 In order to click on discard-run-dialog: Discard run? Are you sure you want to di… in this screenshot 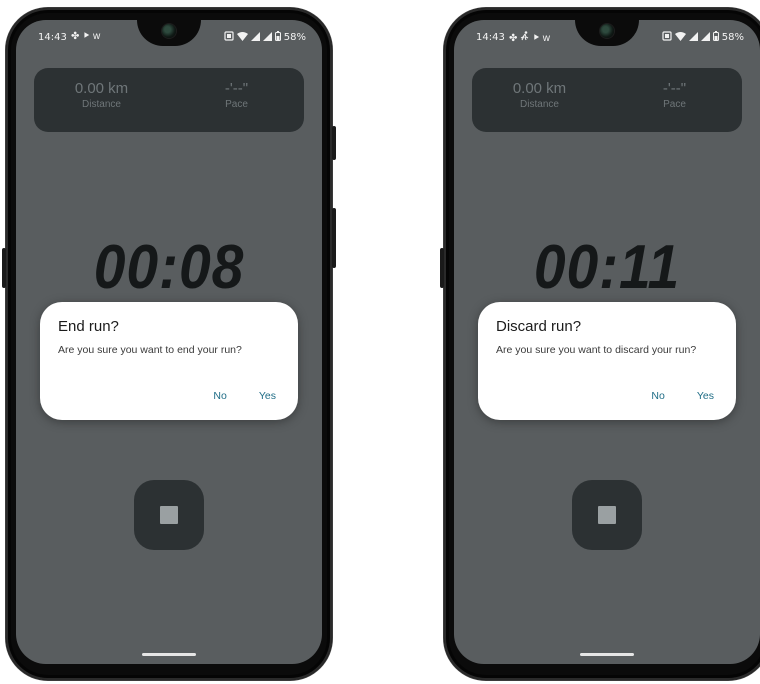, I will do `click(607, 361)`.